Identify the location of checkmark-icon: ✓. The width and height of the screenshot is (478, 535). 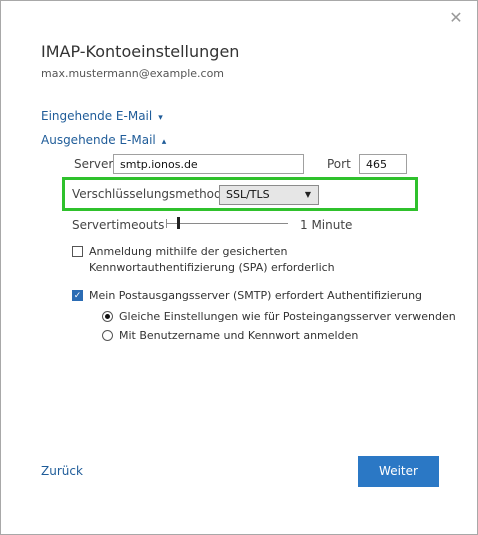
(77, 296).